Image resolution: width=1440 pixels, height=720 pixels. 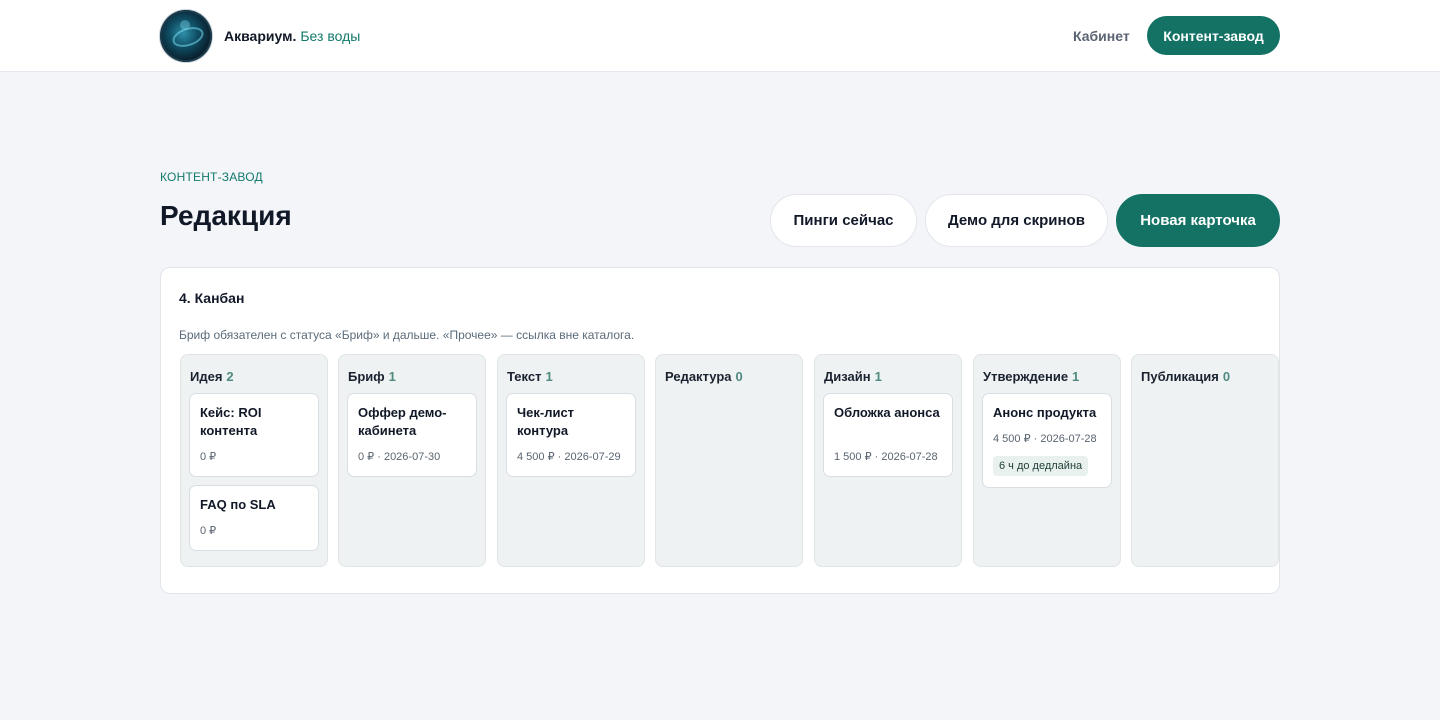 I want to click on kanban-column-publication: Публикация 0, so click(x=1205, y=460).